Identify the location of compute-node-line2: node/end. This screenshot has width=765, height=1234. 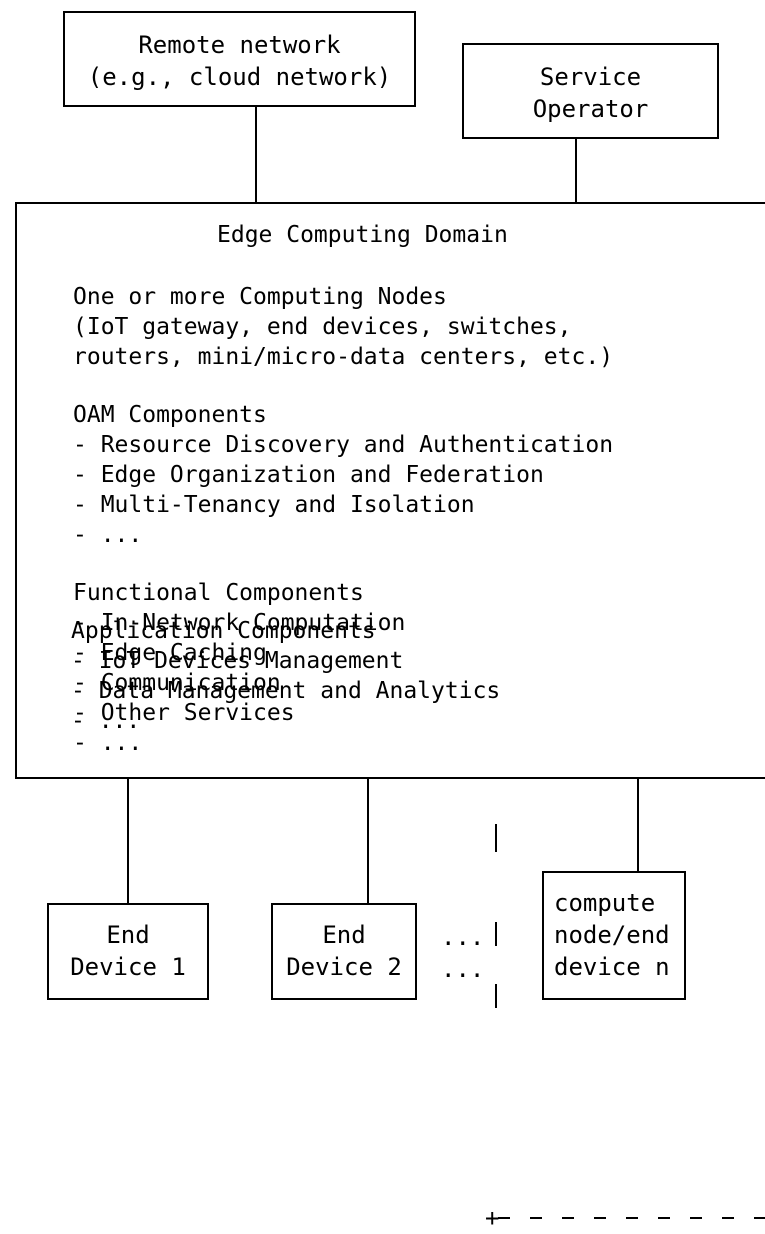
(612, 935).